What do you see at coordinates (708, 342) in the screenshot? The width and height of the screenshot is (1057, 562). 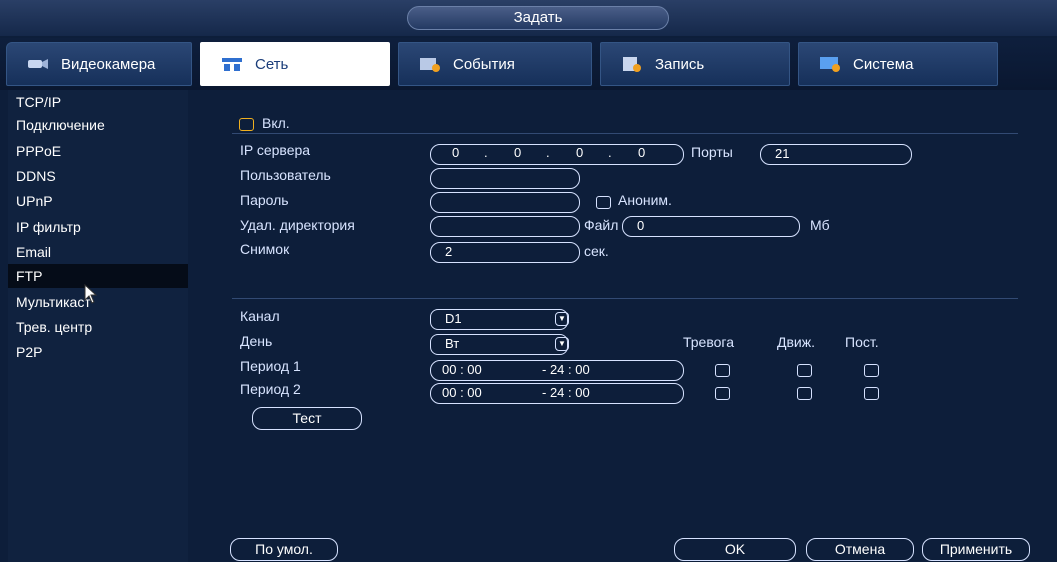 I see `column-alarm-label: Тревога` at bounding box center [708, 342].